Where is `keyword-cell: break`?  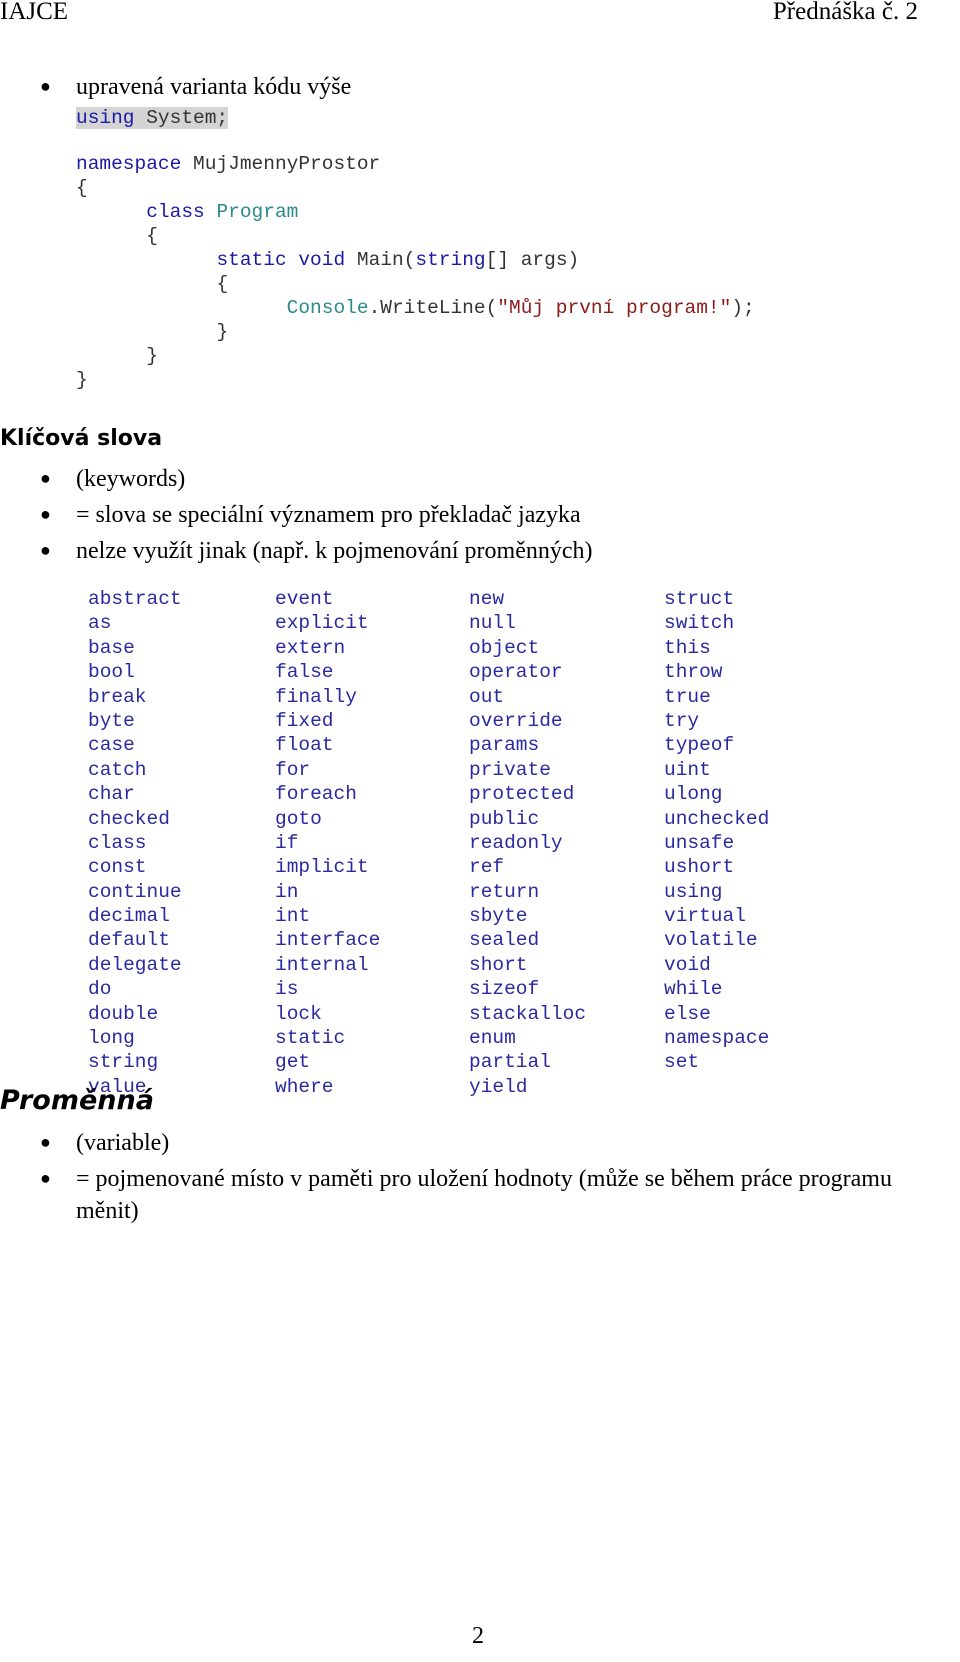
keyword-cell: break is located at coordinates (117, 696).